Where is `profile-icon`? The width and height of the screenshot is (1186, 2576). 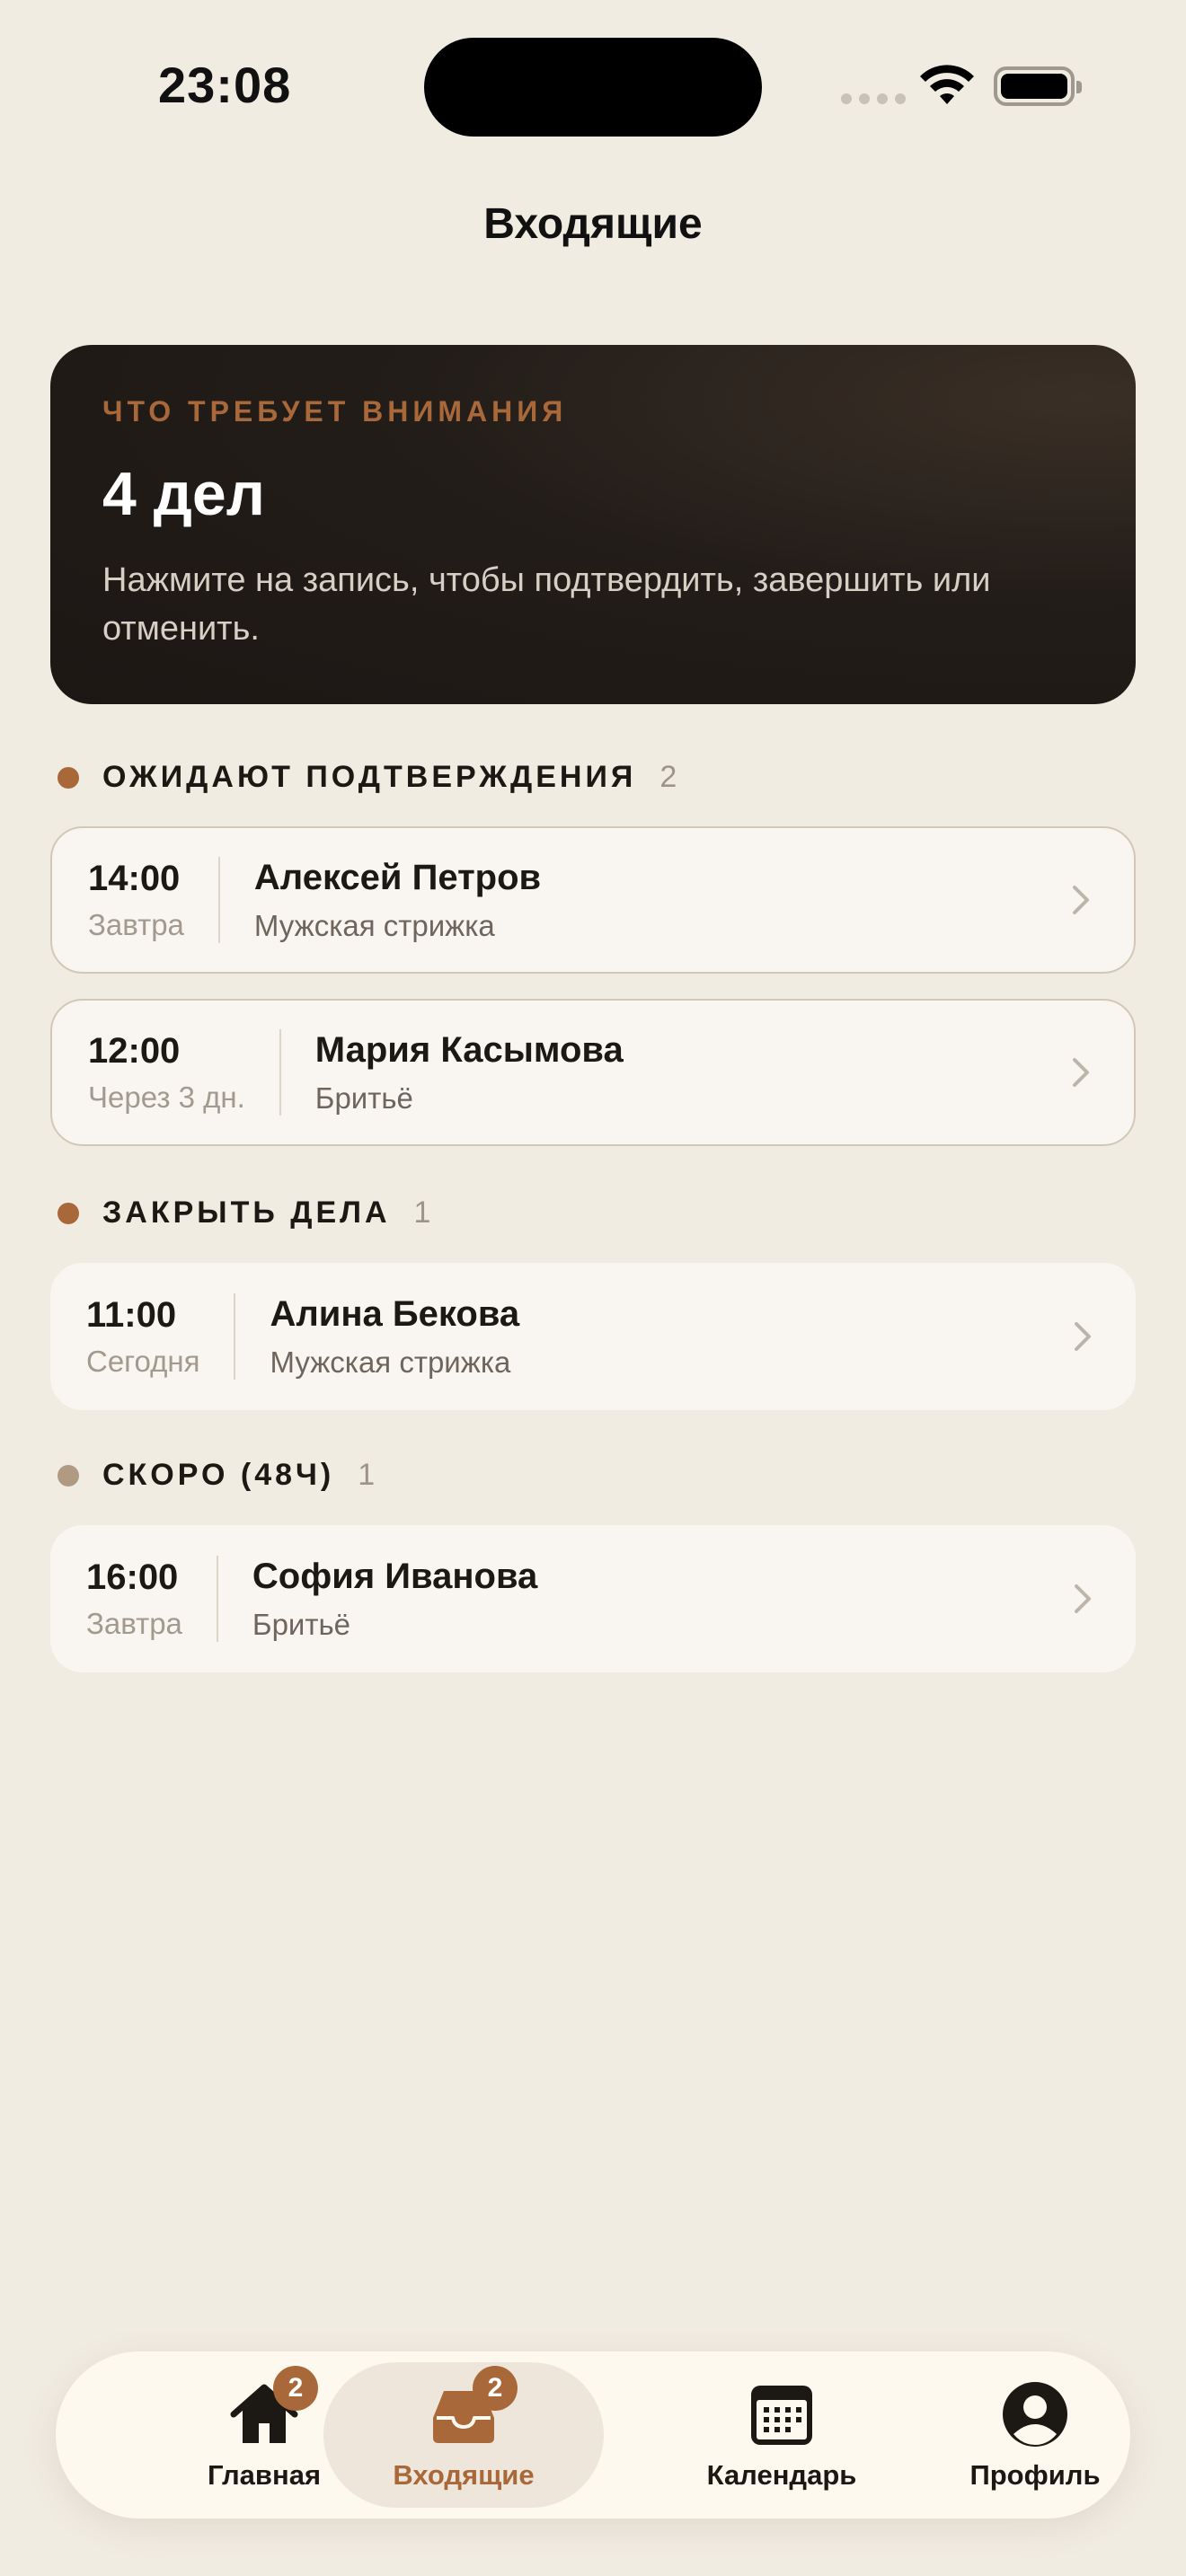
profile-icon is located at coordinates (1035, 2414).